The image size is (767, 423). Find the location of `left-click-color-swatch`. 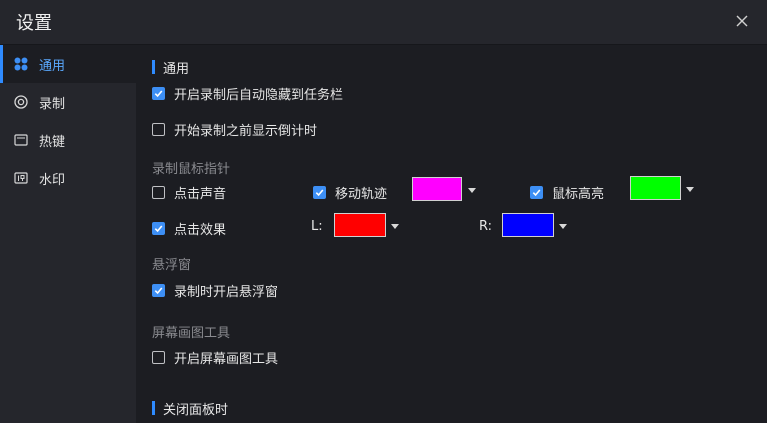

left-click-color-swatch is located at coordinates (360, 225).